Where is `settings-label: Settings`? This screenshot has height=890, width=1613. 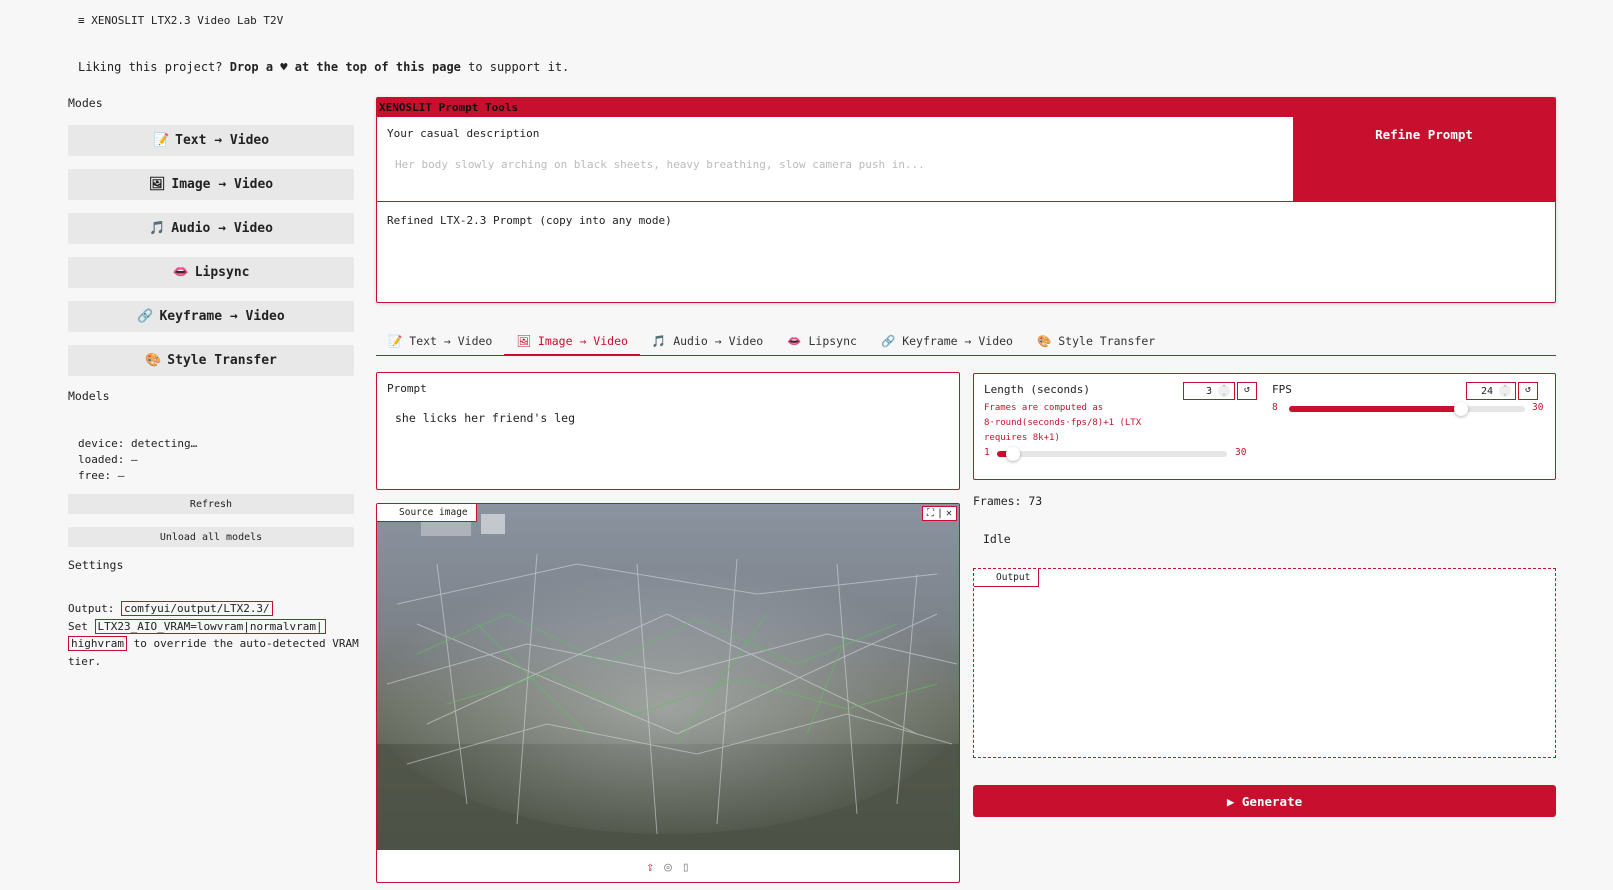 settings-label: Settings is located at coordinates (96, 565).